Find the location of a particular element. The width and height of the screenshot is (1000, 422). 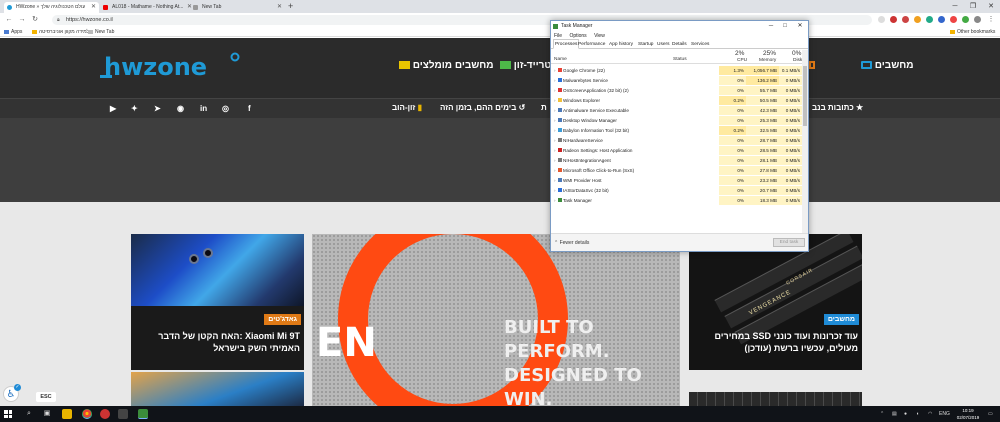

menu-dots-icon: ⋮ is located at coordinates (991, 20).